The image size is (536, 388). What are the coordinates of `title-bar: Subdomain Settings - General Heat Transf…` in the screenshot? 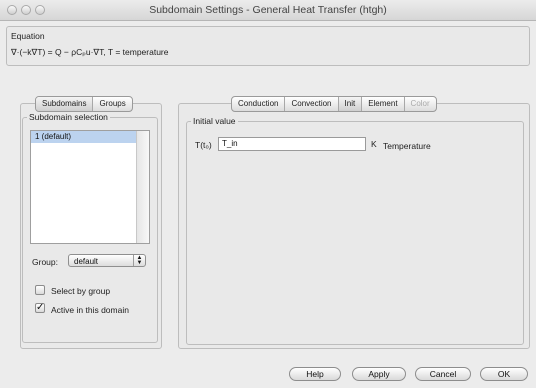 It's located at (268, 10).